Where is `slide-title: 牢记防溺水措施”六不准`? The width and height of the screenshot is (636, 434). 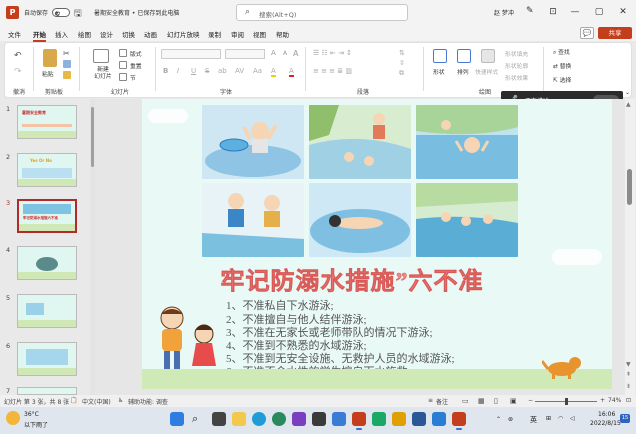 slide-title: 牢记防溺水措施”六不准 is located at coordinates (352, 278).